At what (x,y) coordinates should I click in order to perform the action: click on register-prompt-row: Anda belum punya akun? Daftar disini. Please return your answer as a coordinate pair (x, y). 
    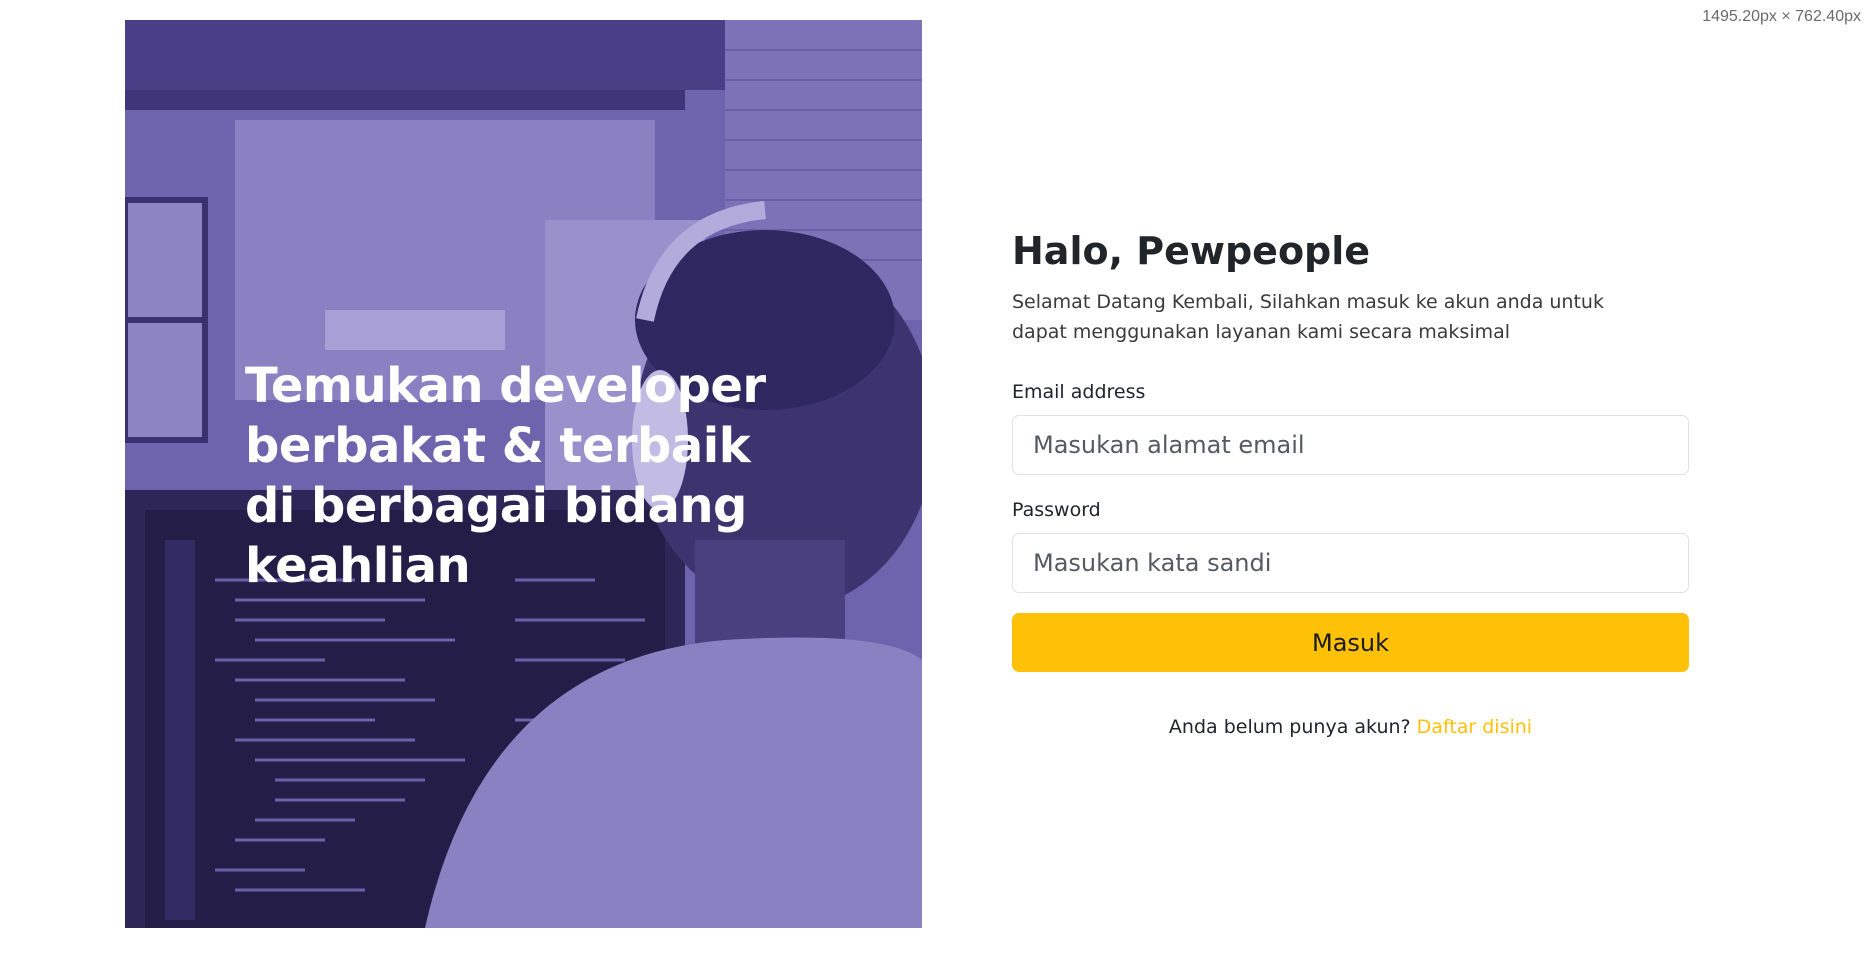
    Looking at the image, I should click on (1350, 727).